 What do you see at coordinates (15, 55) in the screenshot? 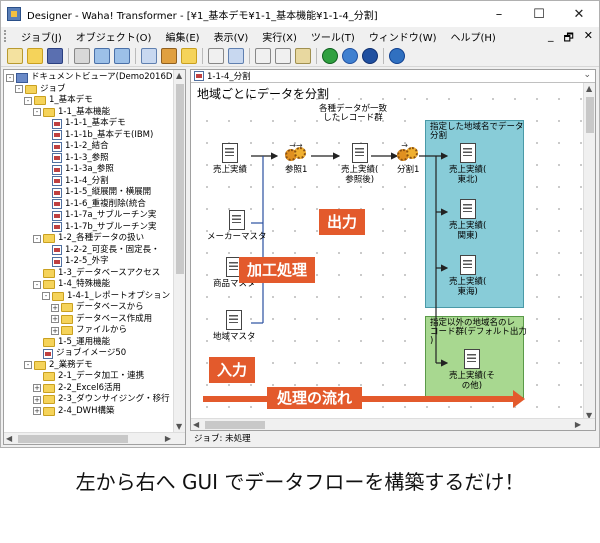
I see `new-icon` at bounding box center [15, 55].